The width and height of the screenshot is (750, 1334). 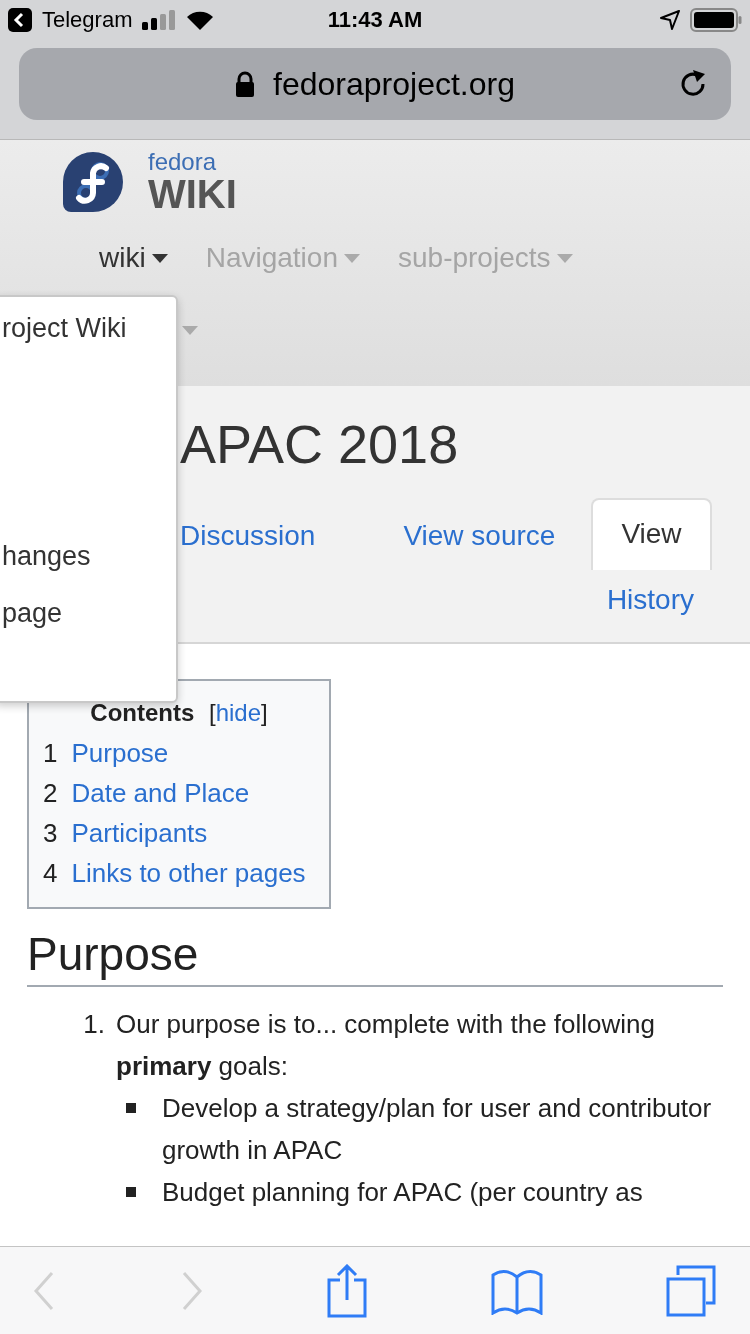 What do you see at coordinates (238, 712) in the screenshot?
I see `toc-toggle-link: hide` at bounding box center [238, 712].